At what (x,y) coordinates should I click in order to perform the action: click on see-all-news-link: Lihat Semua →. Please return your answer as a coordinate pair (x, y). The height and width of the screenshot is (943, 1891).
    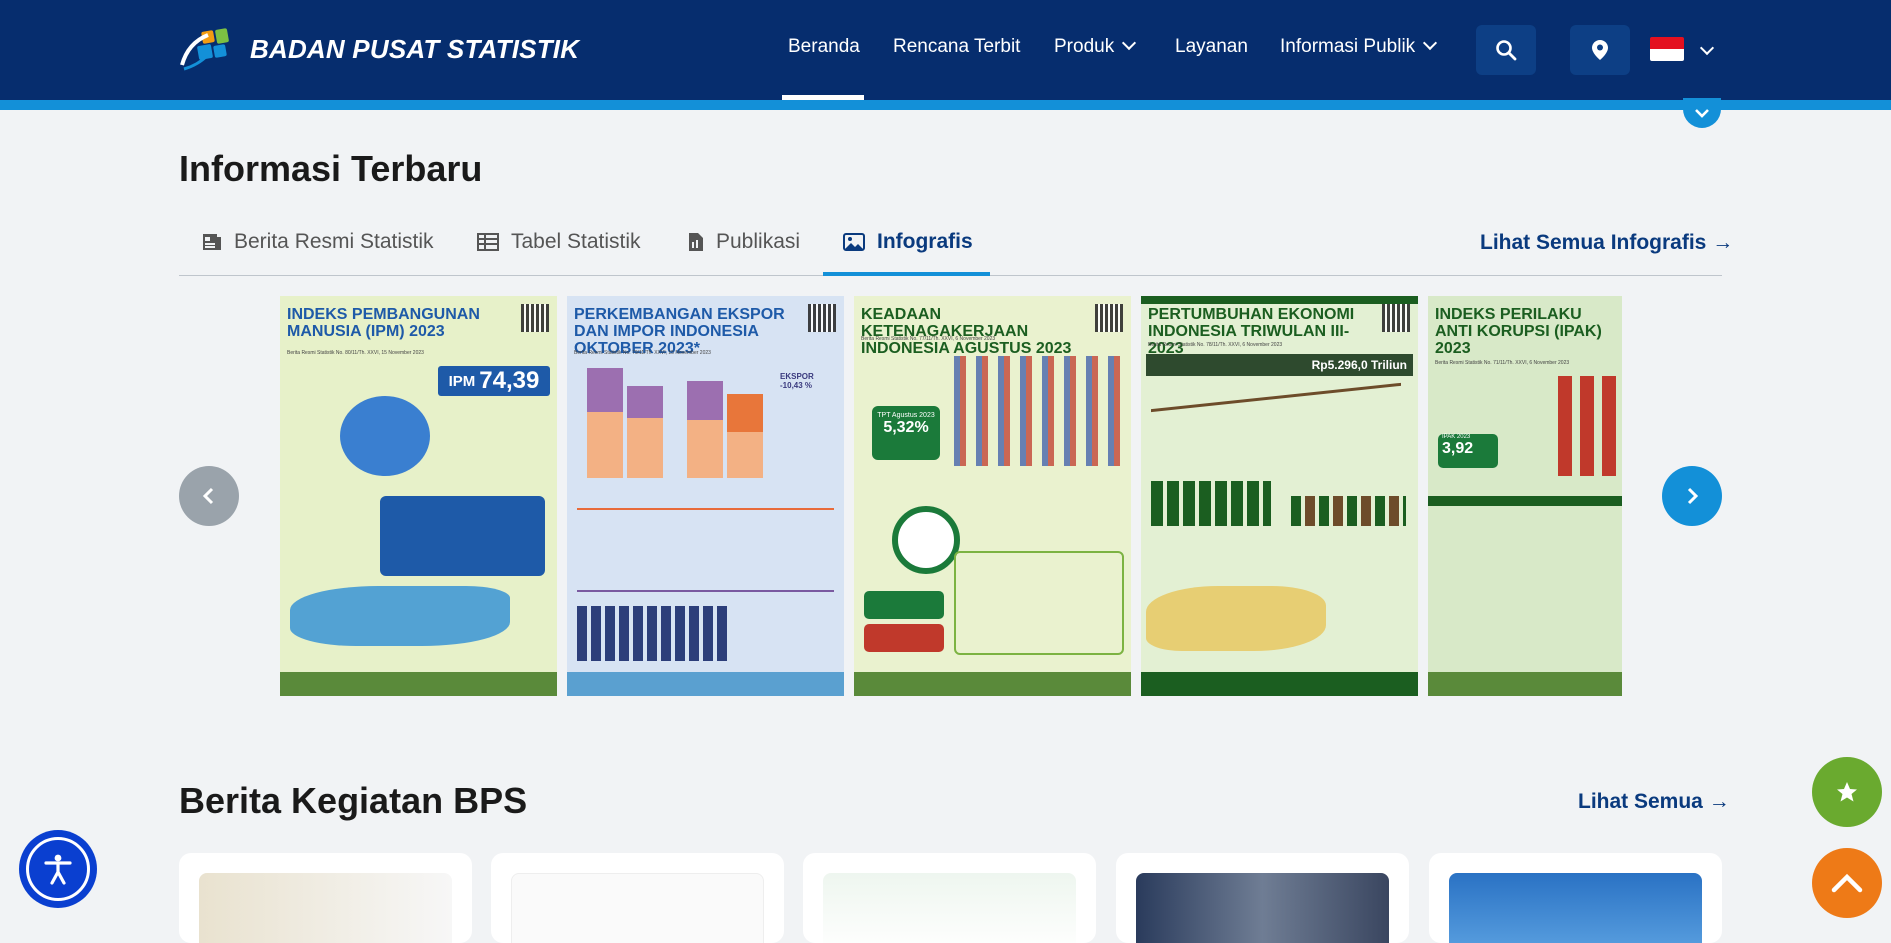
    Looking at the image, I should click on (1654, 802).